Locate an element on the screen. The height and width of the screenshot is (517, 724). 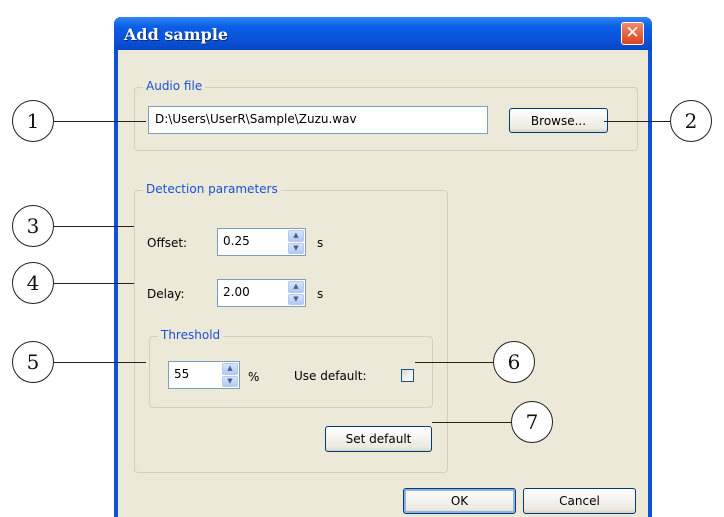
threshold-value: 55 is located at coordinates (182, 374).